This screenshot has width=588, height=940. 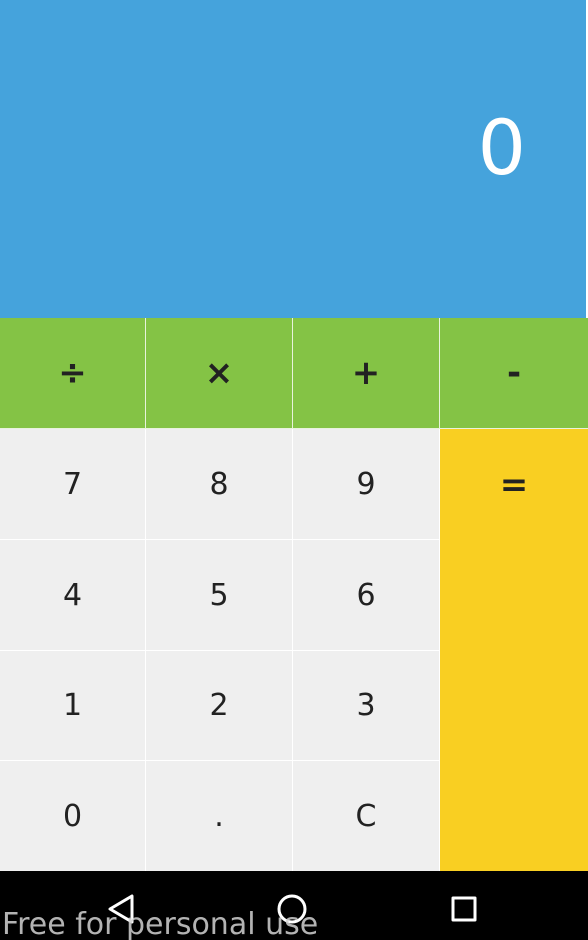 I want to click on add-button: +, so click(x=366, y=373).